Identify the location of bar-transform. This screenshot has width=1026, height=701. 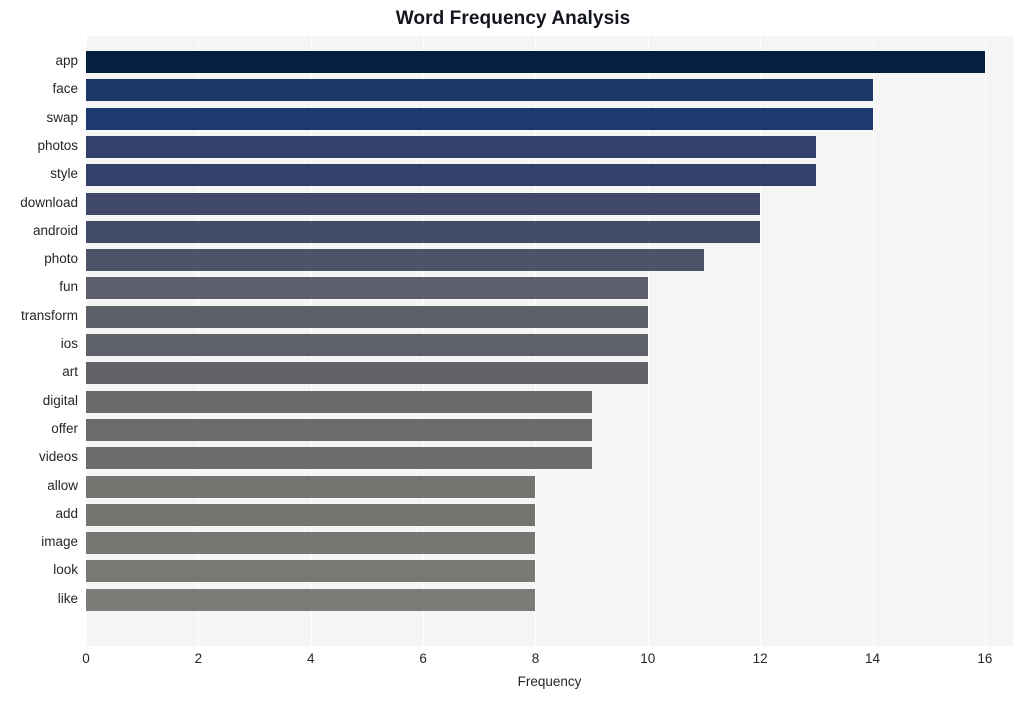
(367, 316).